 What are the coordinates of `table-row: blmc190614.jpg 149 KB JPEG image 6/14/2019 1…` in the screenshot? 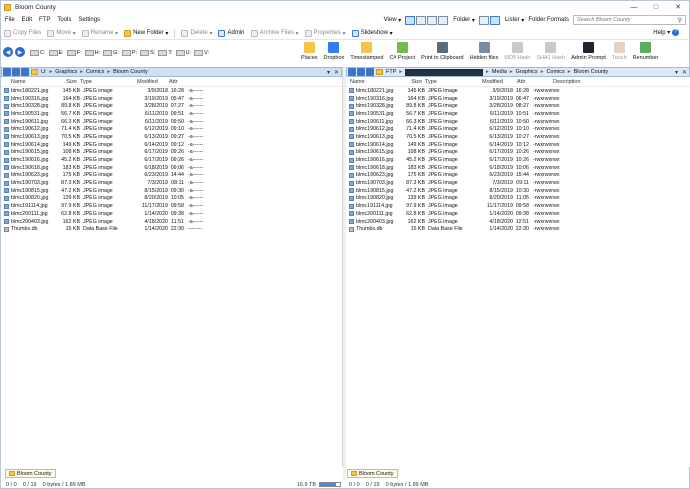 It's located at (518, 145).